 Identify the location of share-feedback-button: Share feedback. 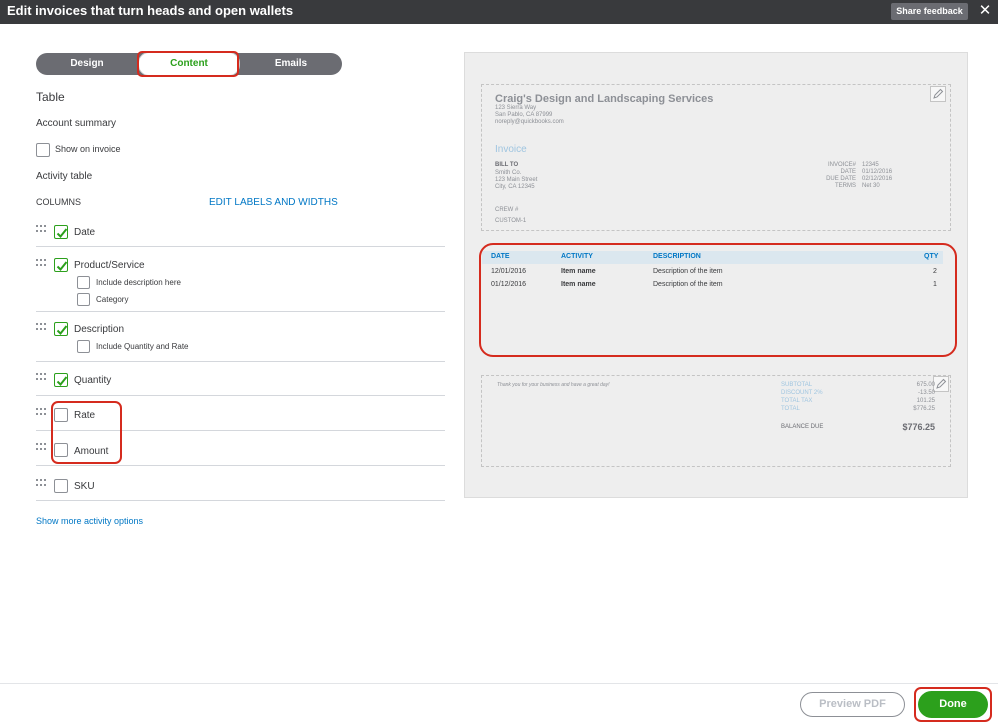
(929, 11).